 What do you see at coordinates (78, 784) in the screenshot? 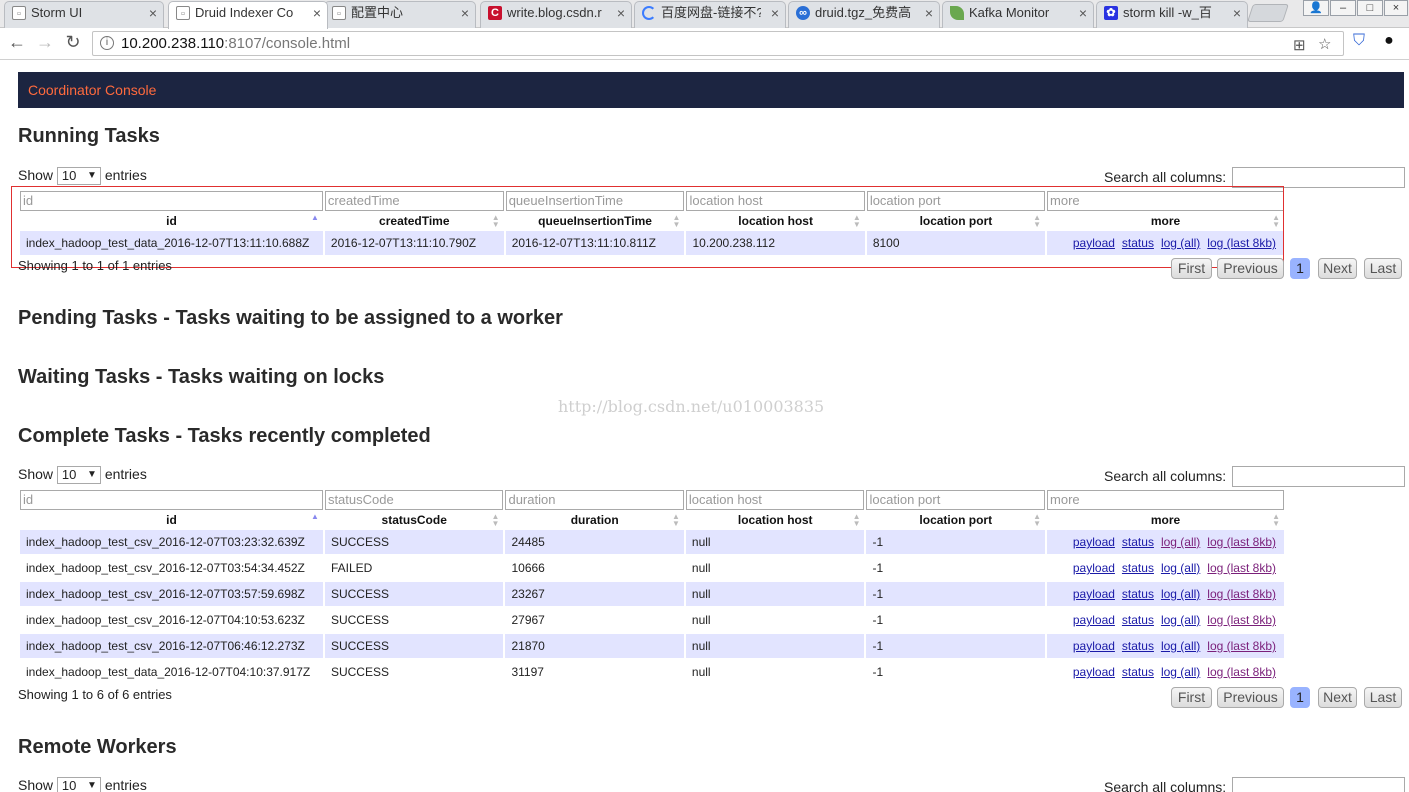
I see `remote-entries-select: 10 ▼` at bounding box center [78, 784].